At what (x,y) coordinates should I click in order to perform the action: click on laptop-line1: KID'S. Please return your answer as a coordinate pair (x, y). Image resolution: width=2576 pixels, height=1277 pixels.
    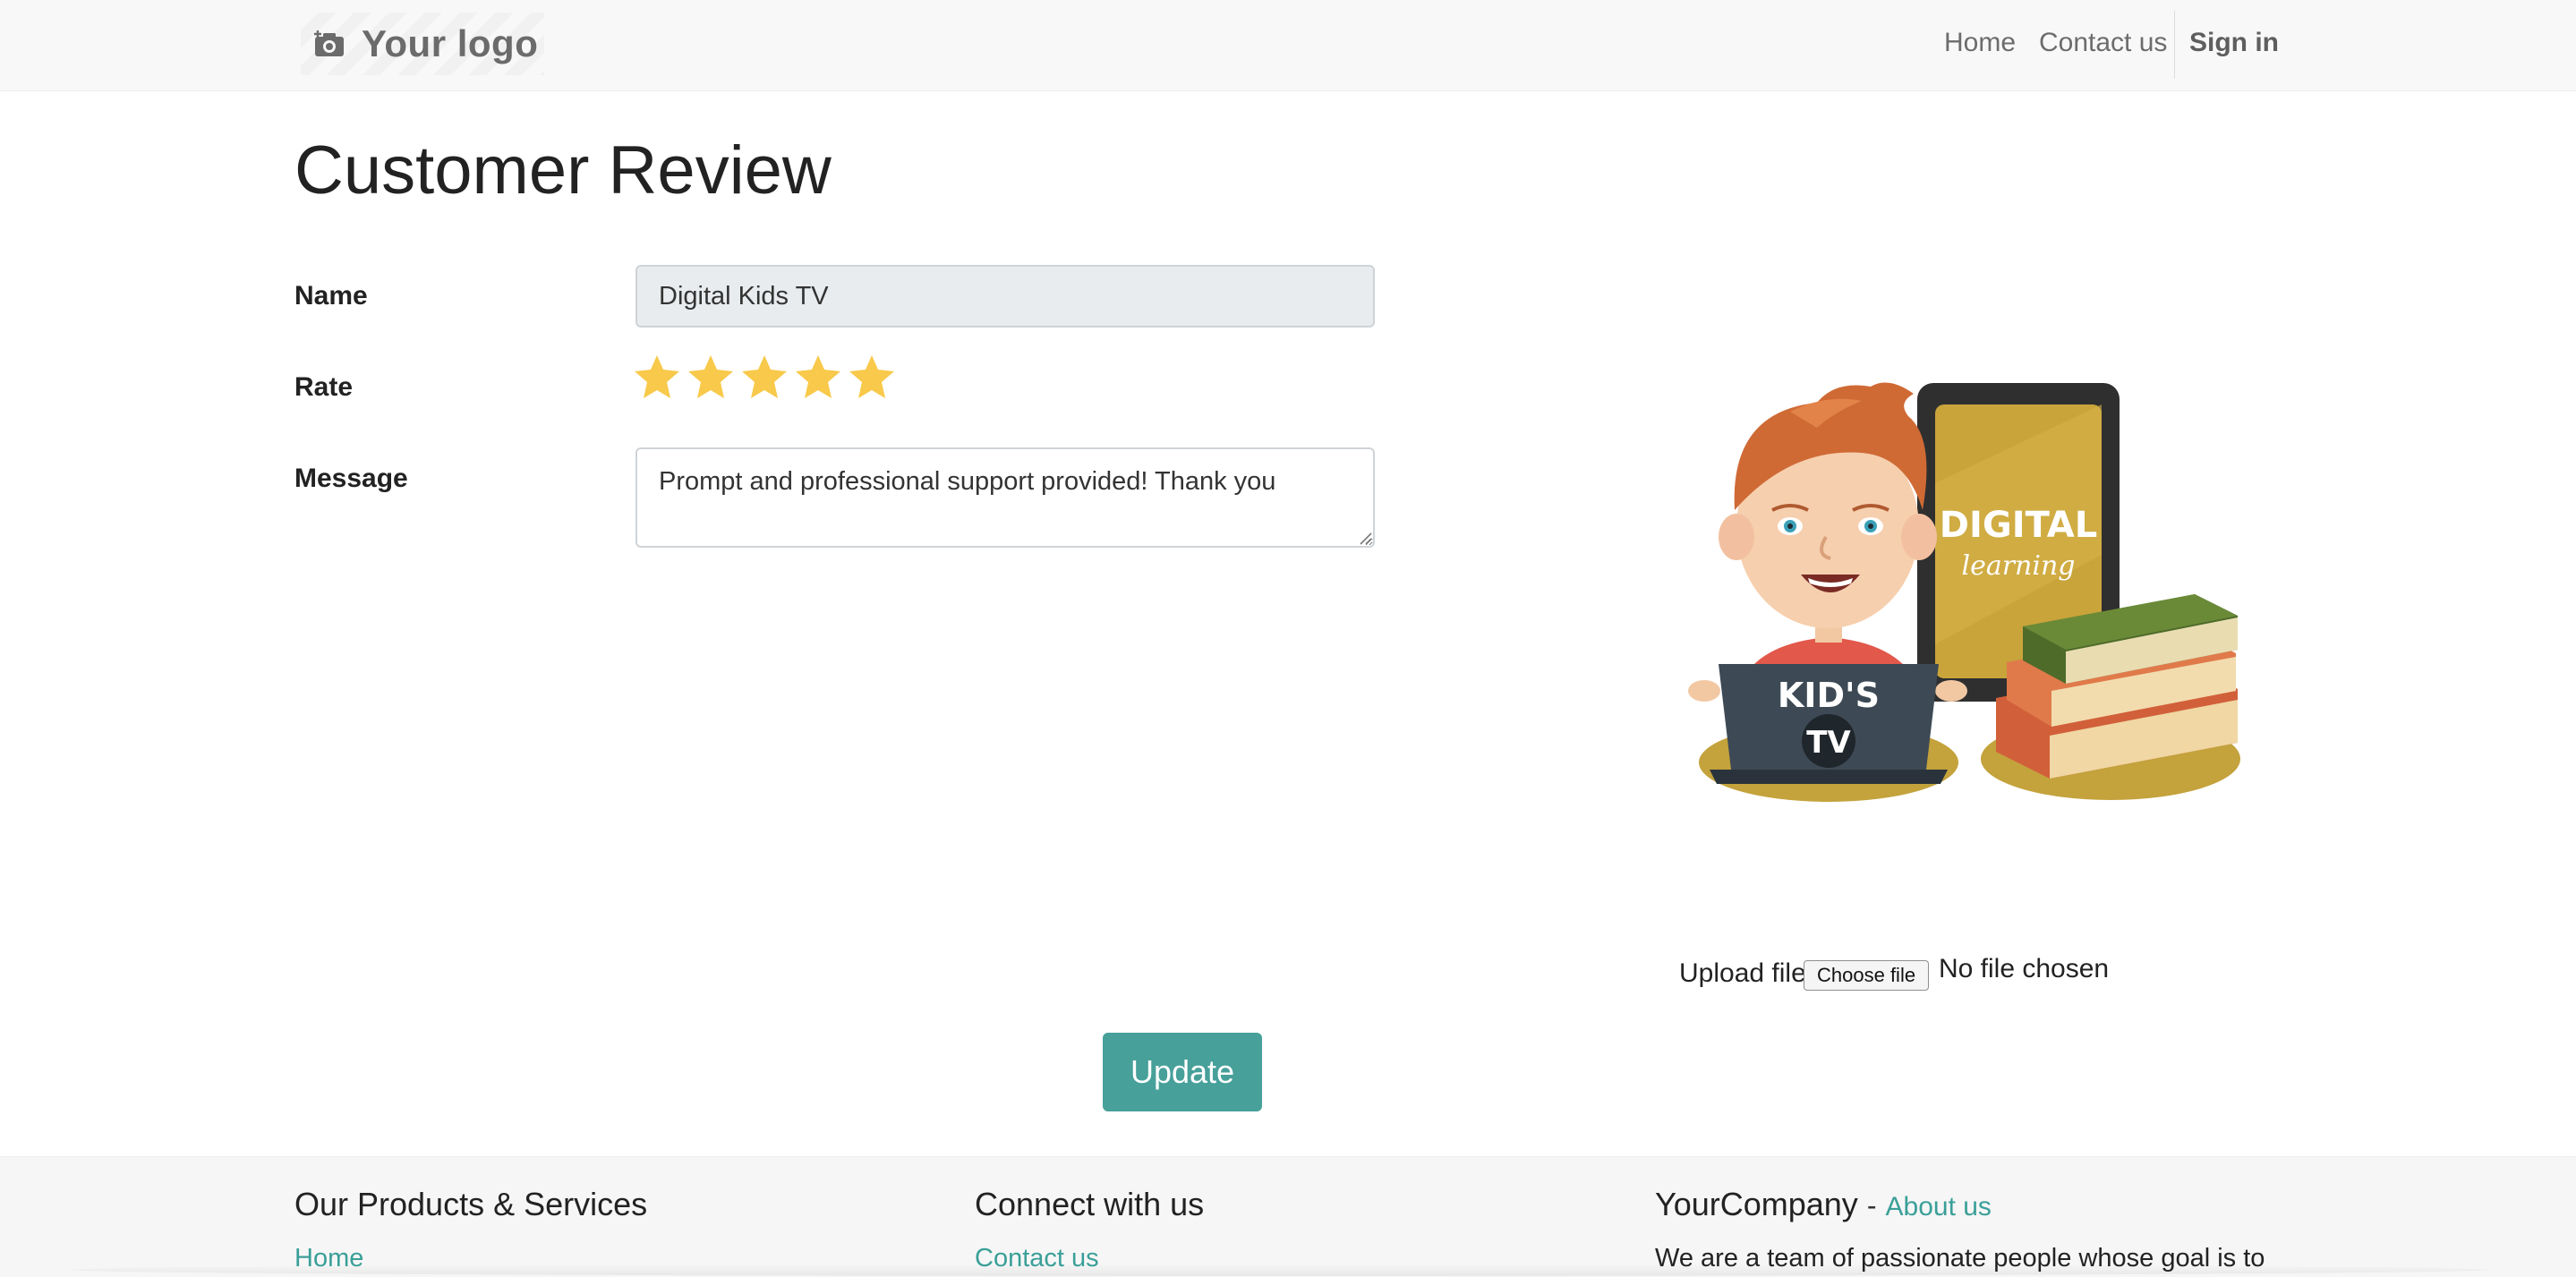
    Looking at the image, I should click on (1829, 695).